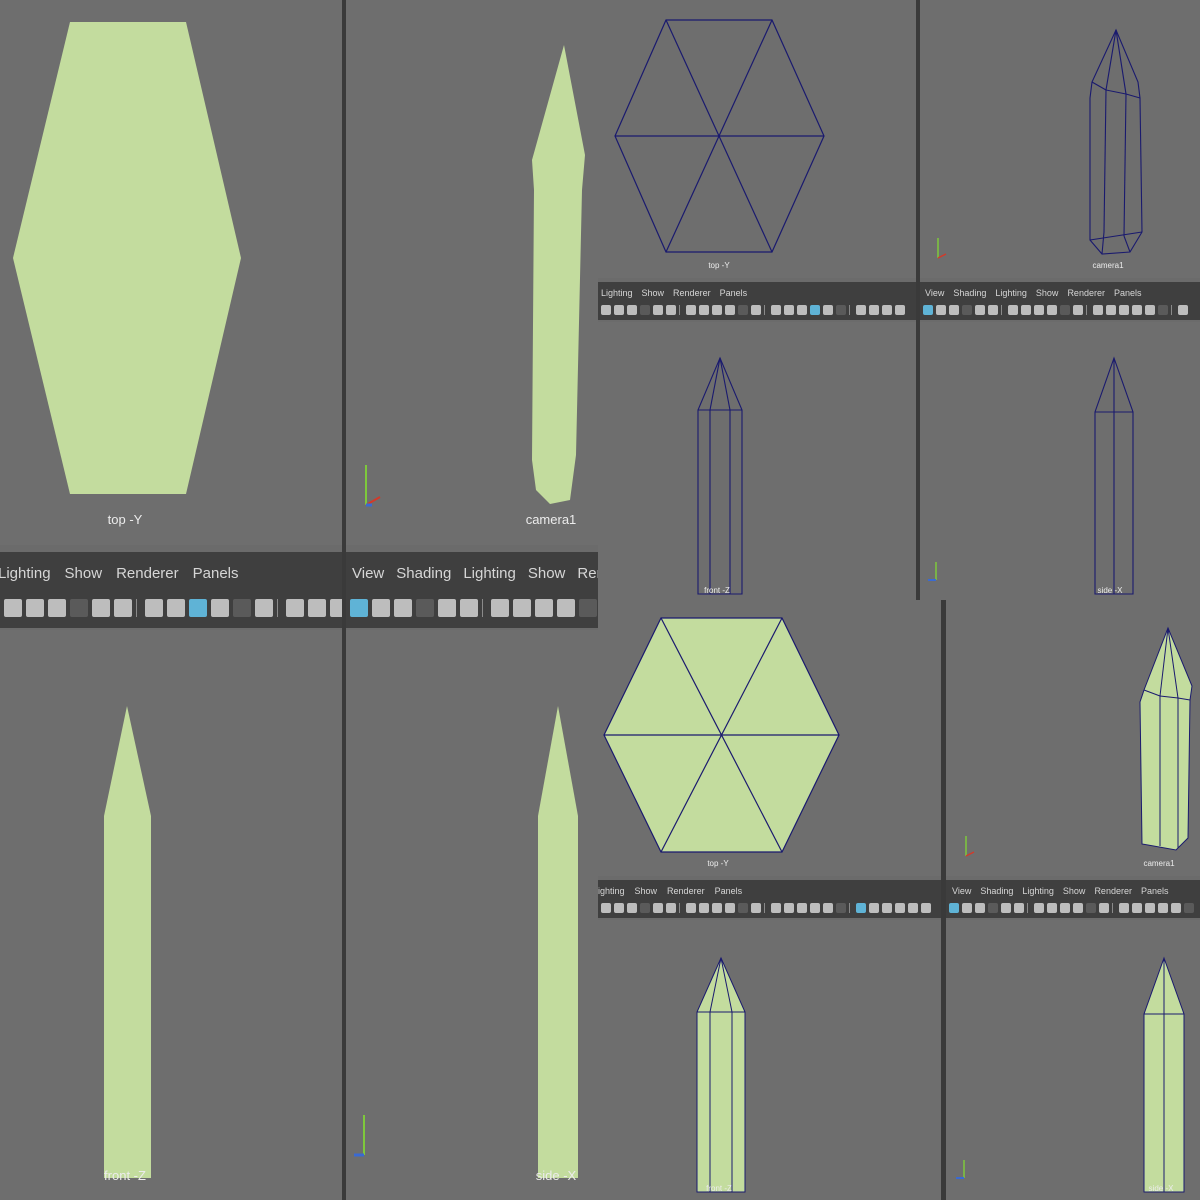 Image resolution: width=1200 pixels, height=1200 pixels. What do you see at coordinates (472, 915) in the screenshot?
I see `viewport-side-shaded-large: side -X` at bounding box center [472, 915].